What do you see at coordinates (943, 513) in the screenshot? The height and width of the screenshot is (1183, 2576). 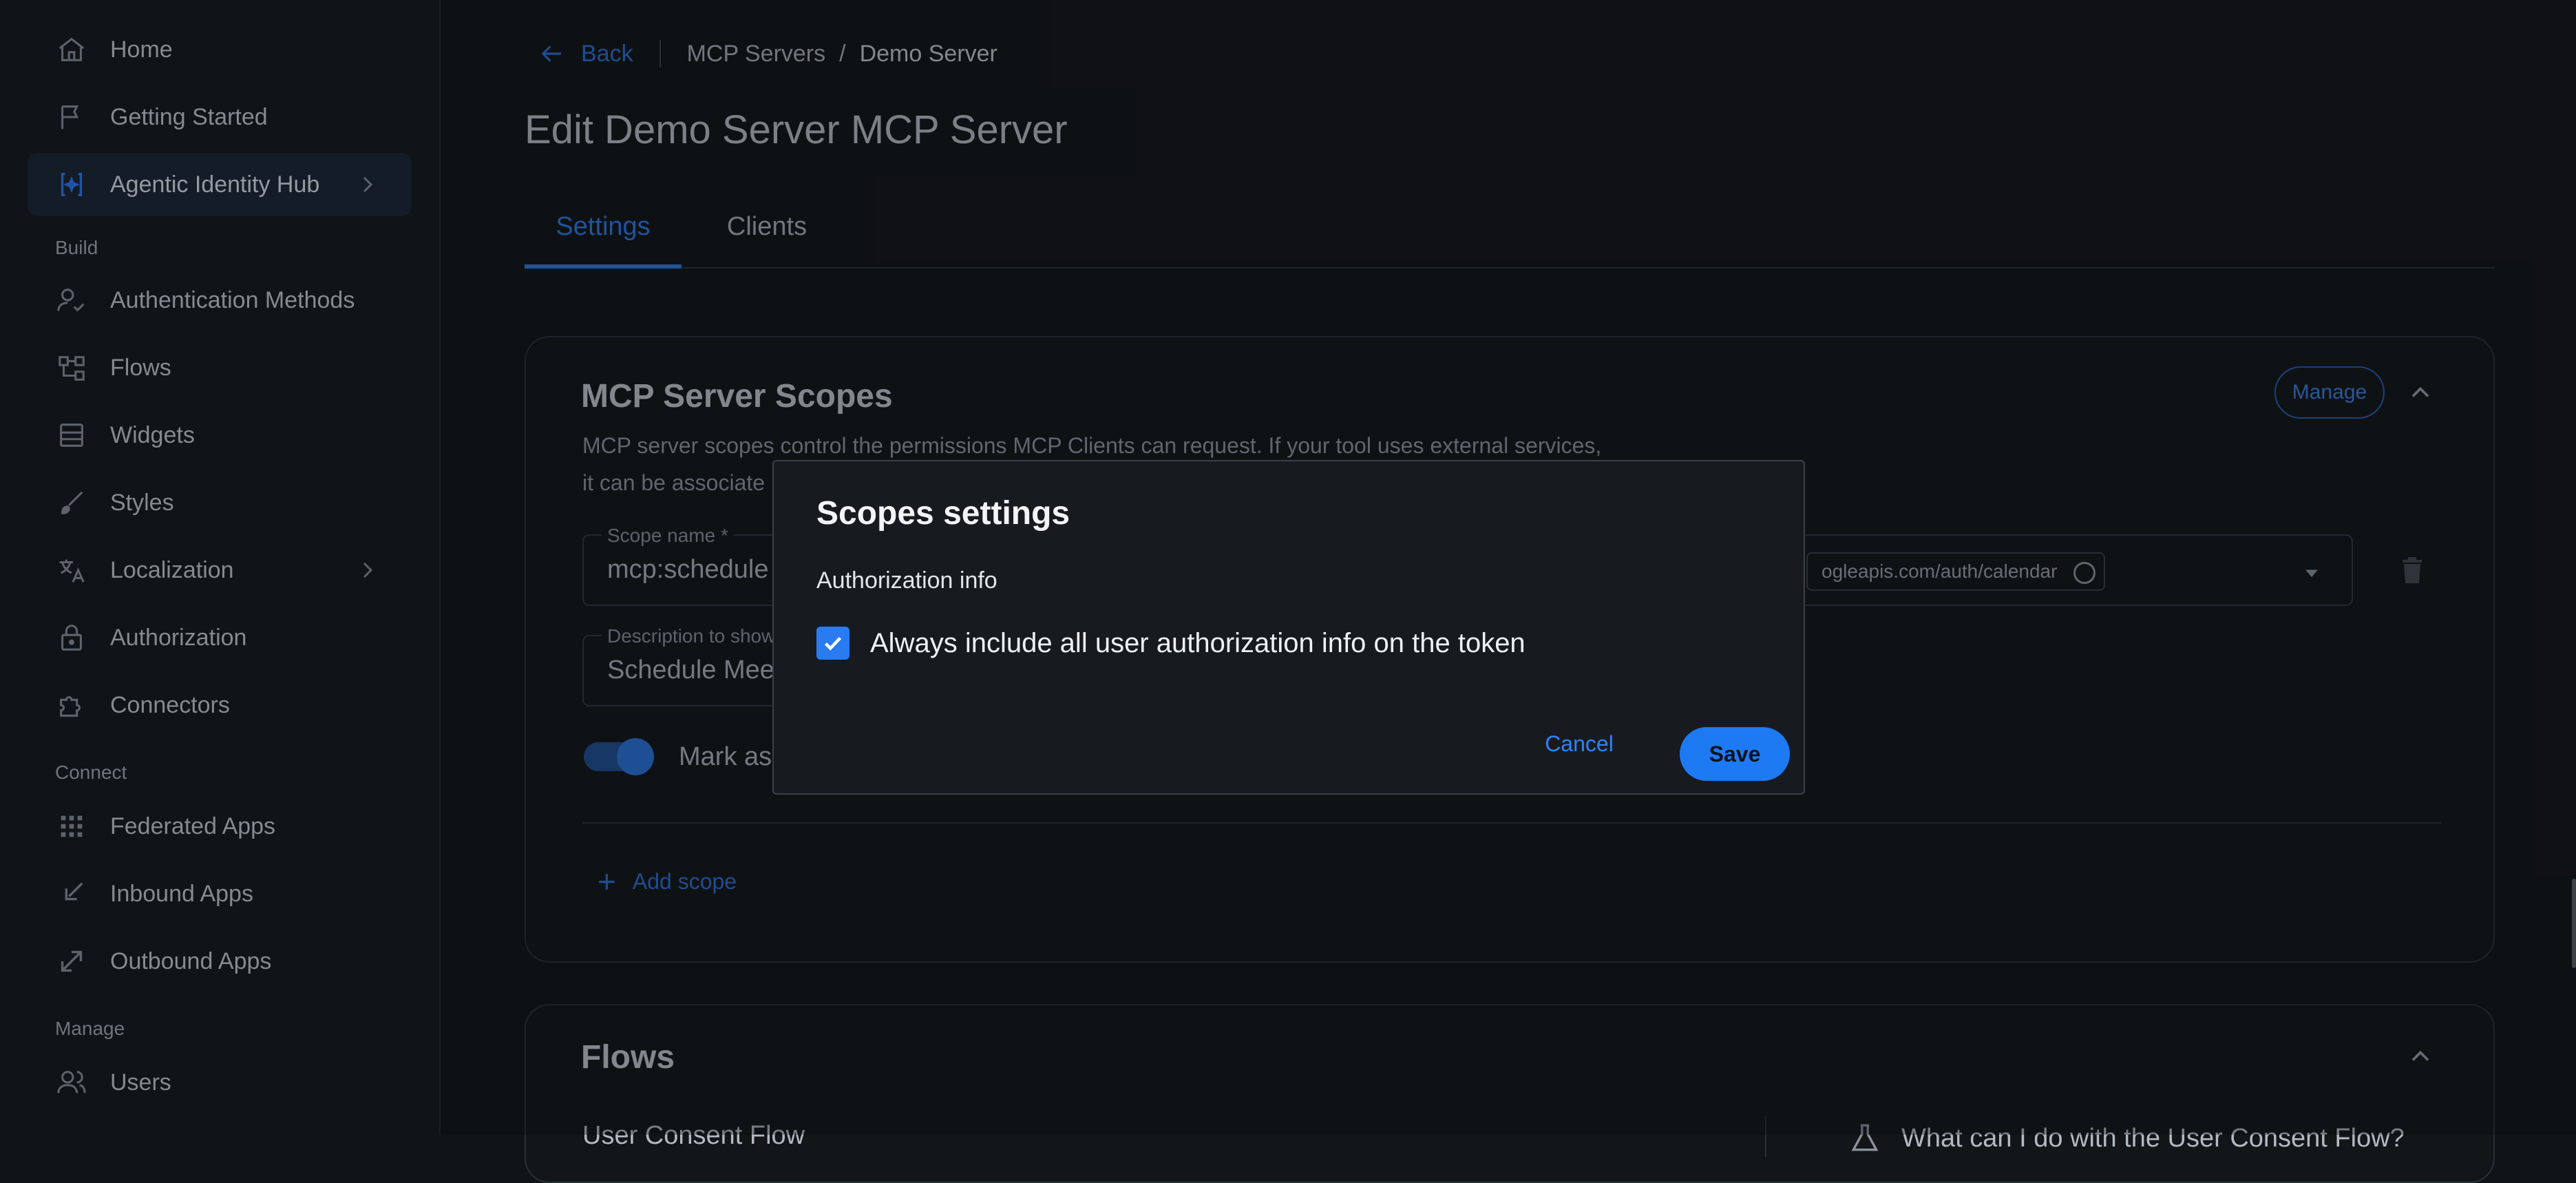 I see `dialog-title: Scopes settings` at bounding box center [943, 513].